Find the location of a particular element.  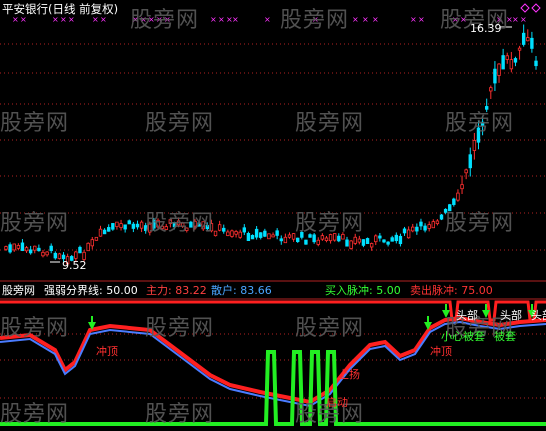

indicator-main-force: 主力: 83.22 is located at coordinates (176, 290).